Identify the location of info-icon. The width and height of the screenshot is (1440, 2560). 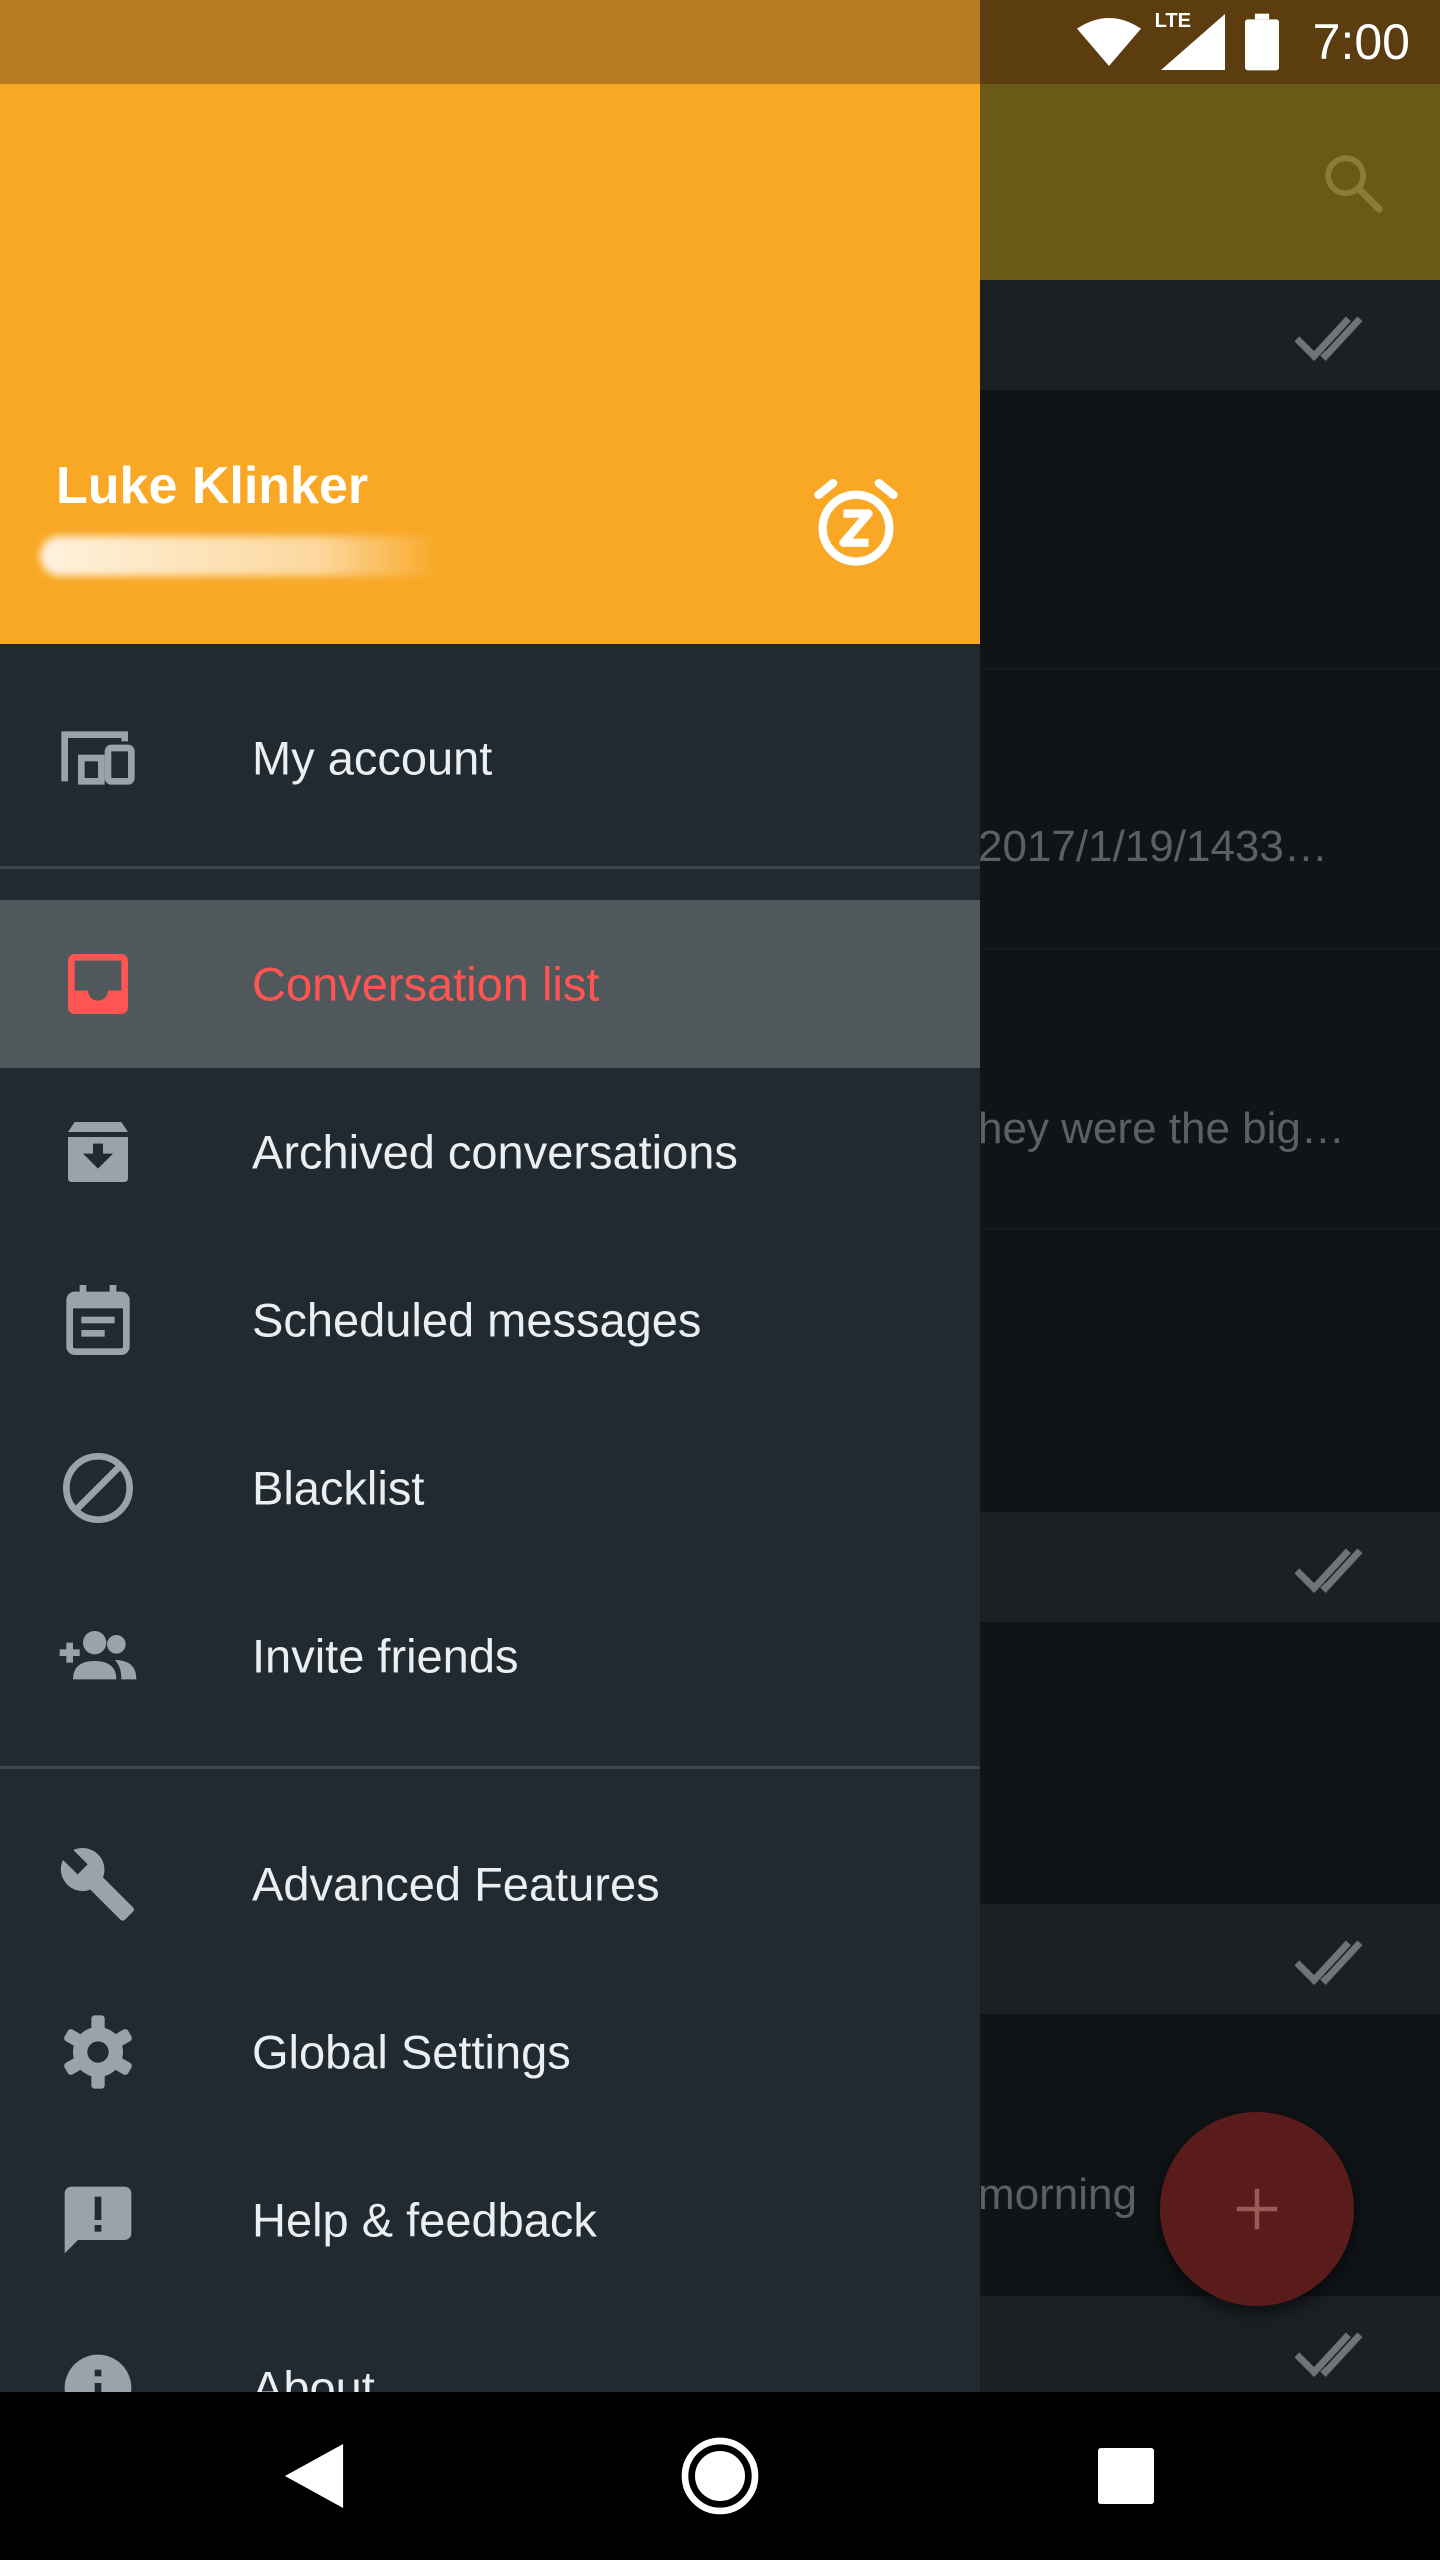
(98, 2373).